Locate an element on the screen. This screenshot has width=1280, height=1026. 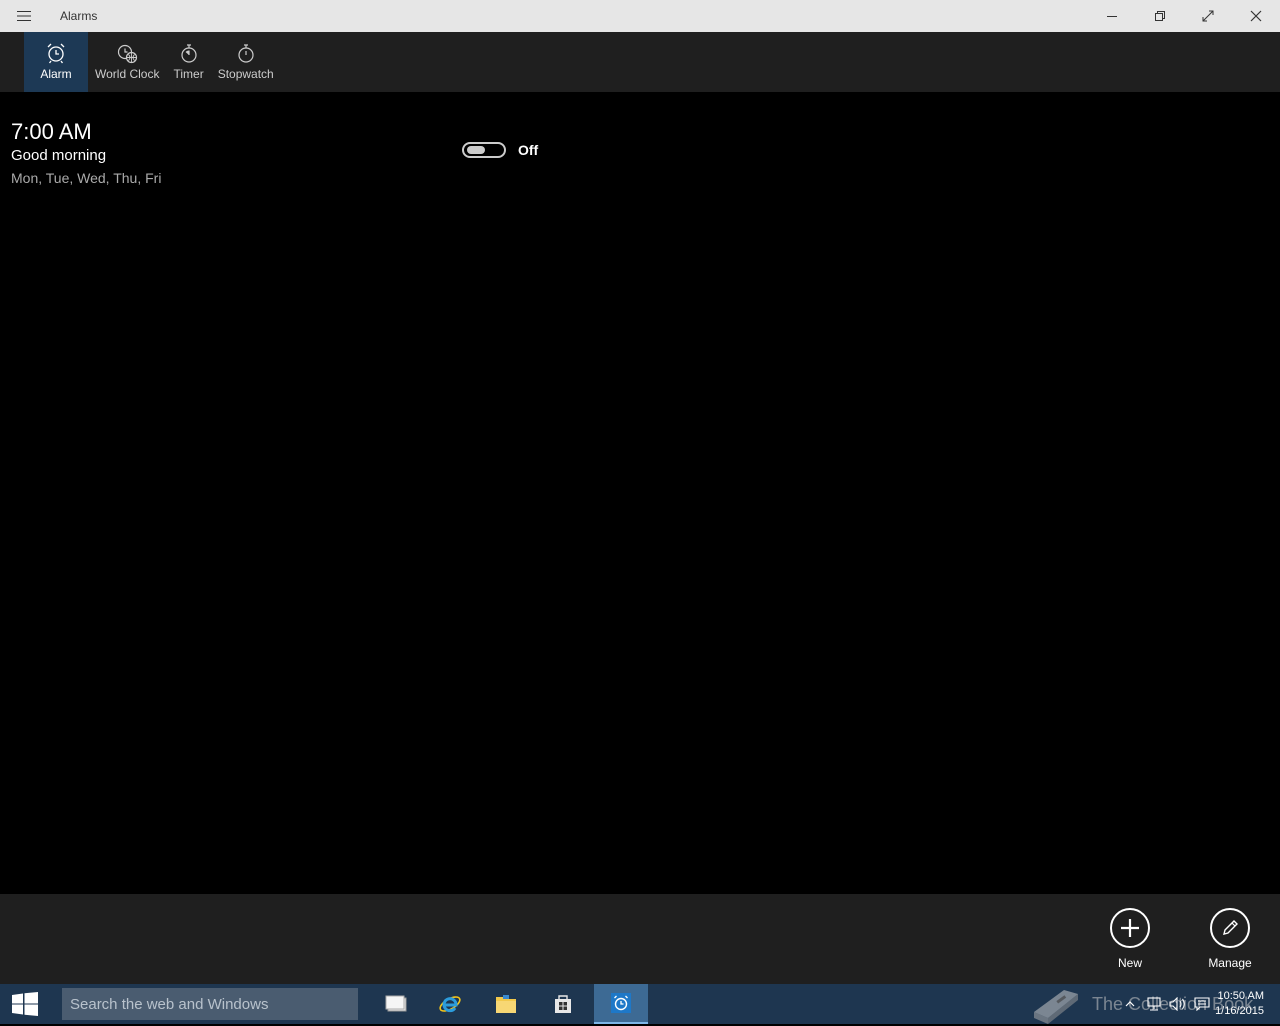
close-icon is located at coordinates (1256, 16).